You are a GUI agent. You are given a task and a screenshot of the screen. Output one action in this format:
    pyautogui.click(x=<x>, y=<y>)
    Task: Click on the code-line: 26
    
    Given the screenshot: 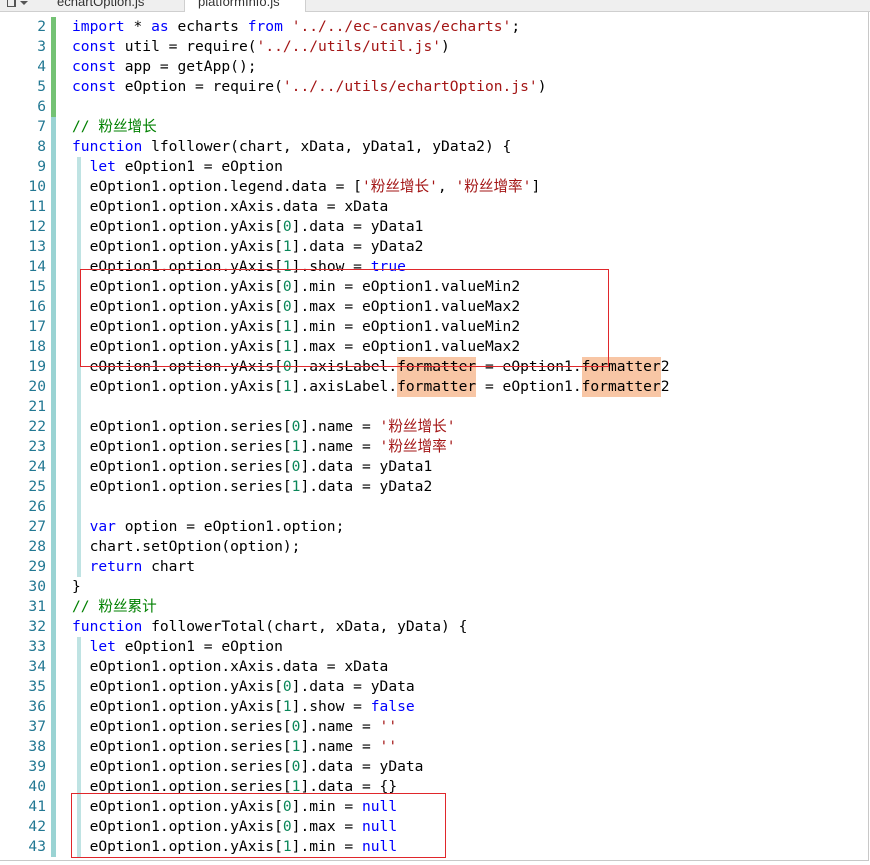 What is the action you would take?
    pyautogui.click(x=431, y=507)
    